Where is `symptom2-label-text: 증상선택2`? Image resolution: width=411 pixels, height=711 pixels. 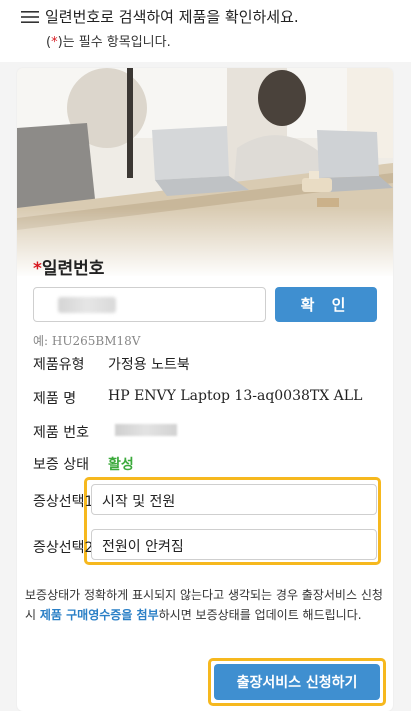 symptom2-label-text: 증상선택2 is located at coordinates (63, 548).